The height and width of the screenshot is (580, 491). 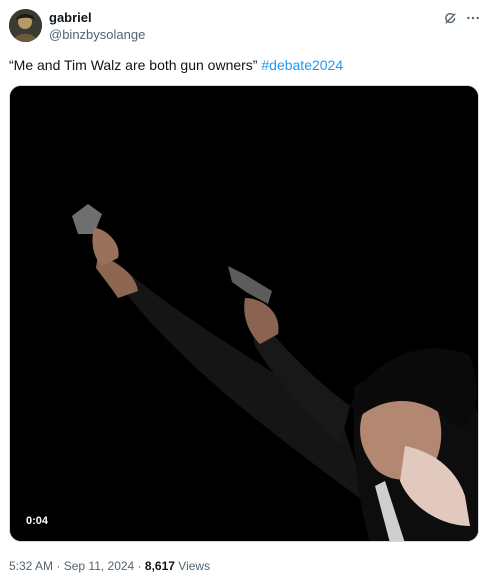 What do you see at coordinates (31, 566) in the screenshot?
I see `tweet-time: 5:32 AM` at bounding box center [31, 566].